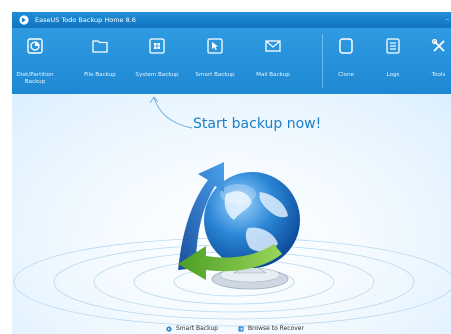 The width and height of the screenshot is (451, 334). What do you see at coordinates (438, 61) in the screenshot?
I see `toolbar-tools: Tools` at bounding box center [438, 61].